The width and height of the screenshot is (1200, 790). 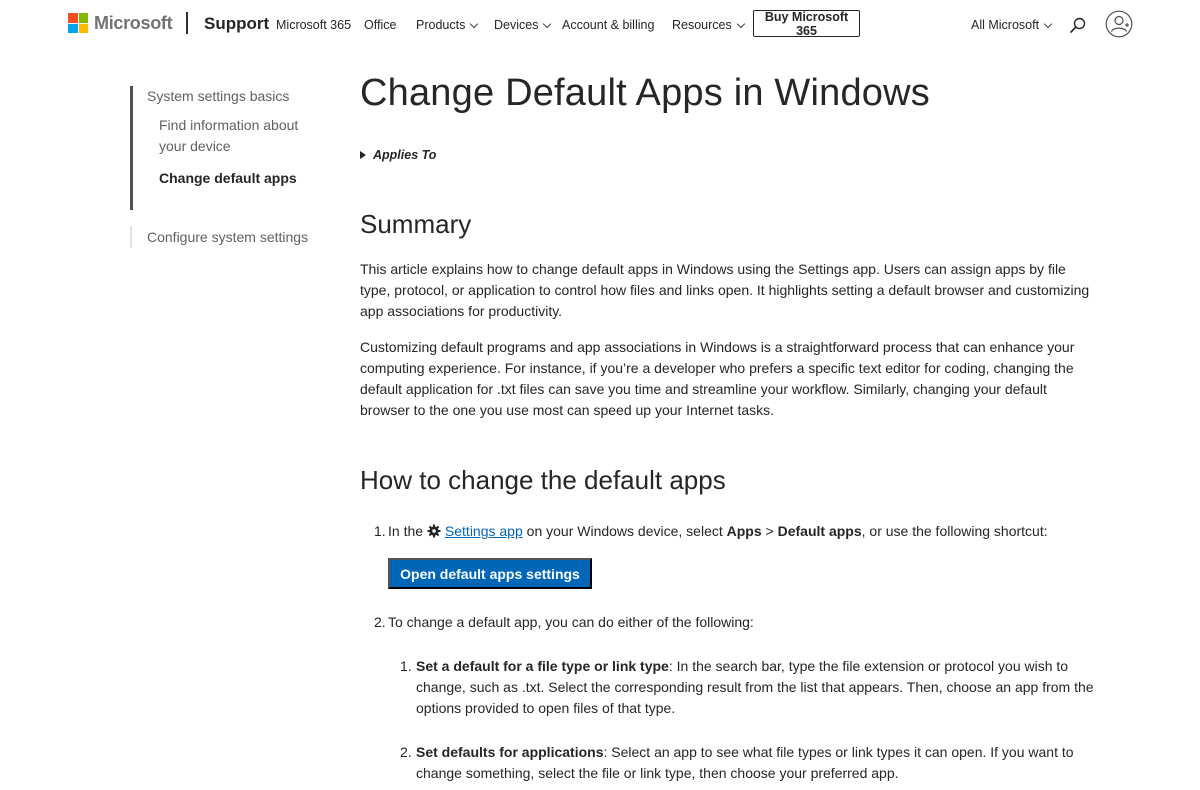 I want to click on brand-name: Microsoft, so click(x=133, y=22).